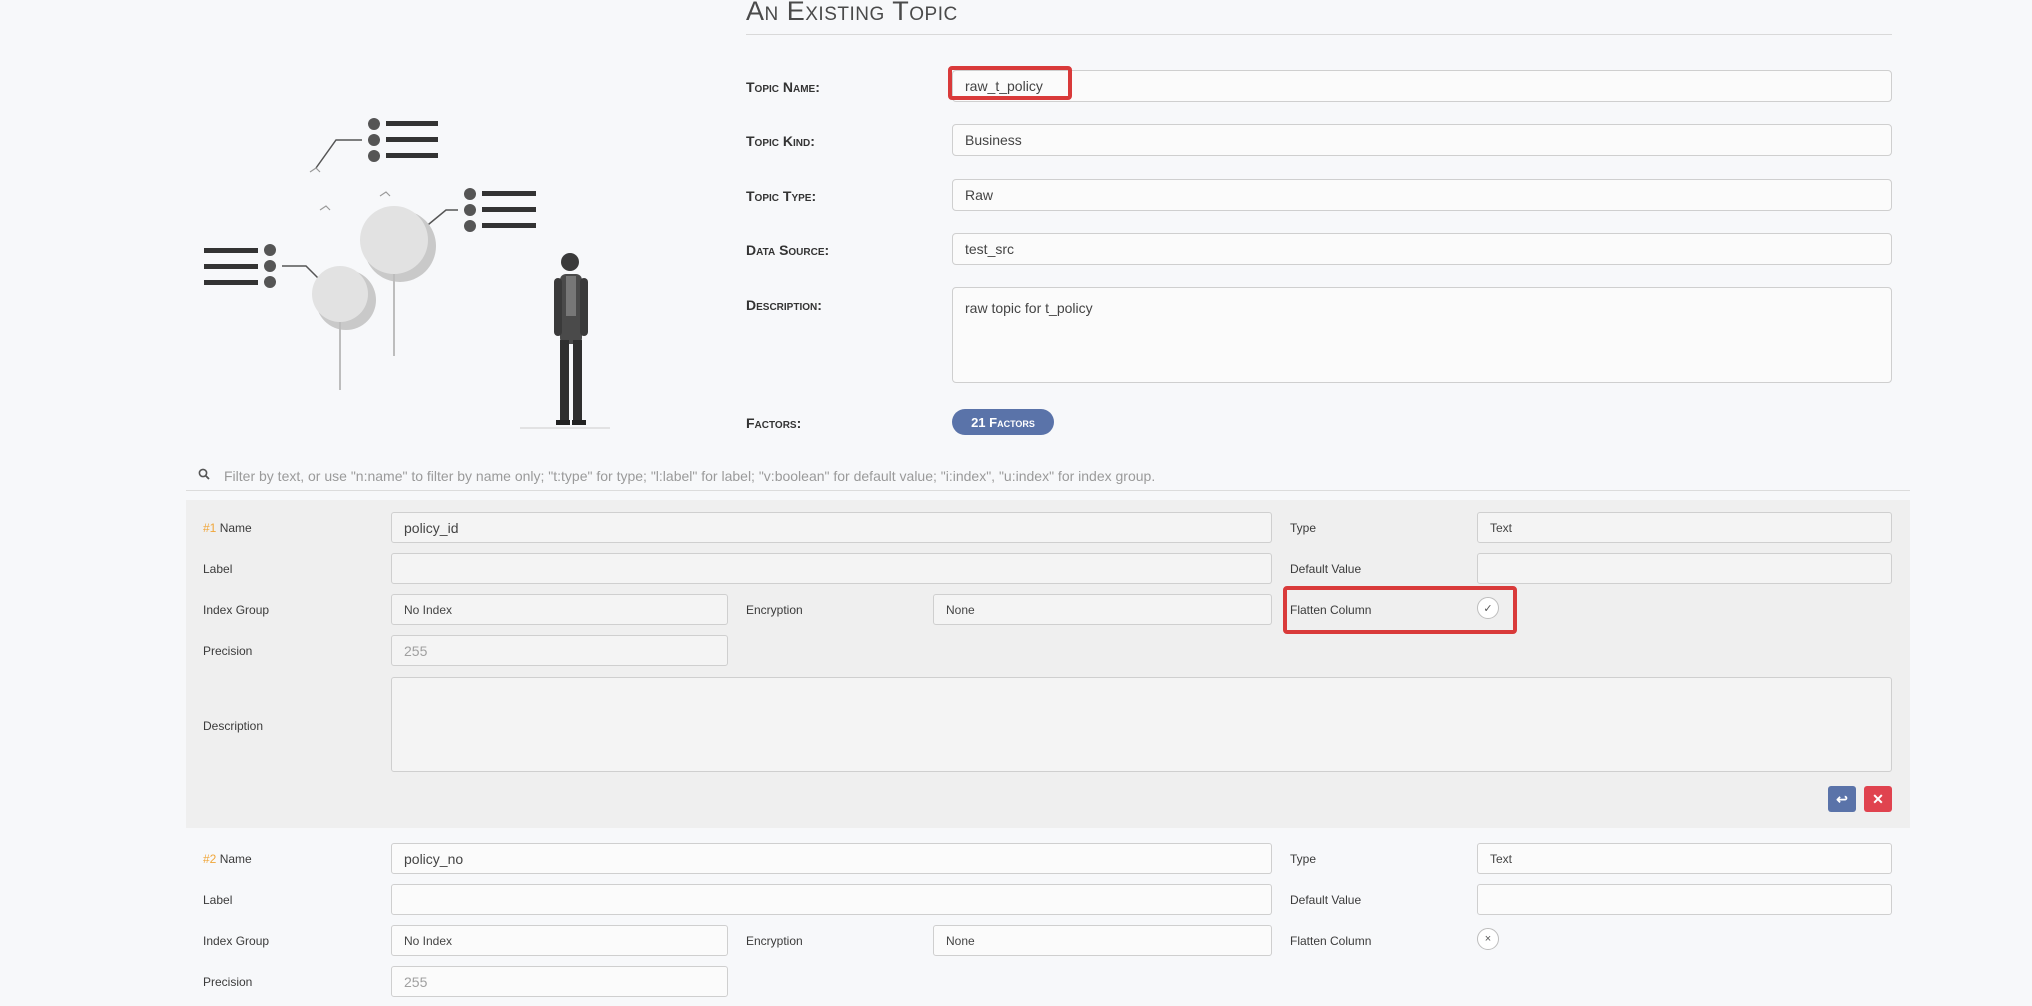  What do you see at coordinates (774, 941) in the screenshot?
I see `factor-2-encryption-label: Encryption` at bounding box center [774, 941].